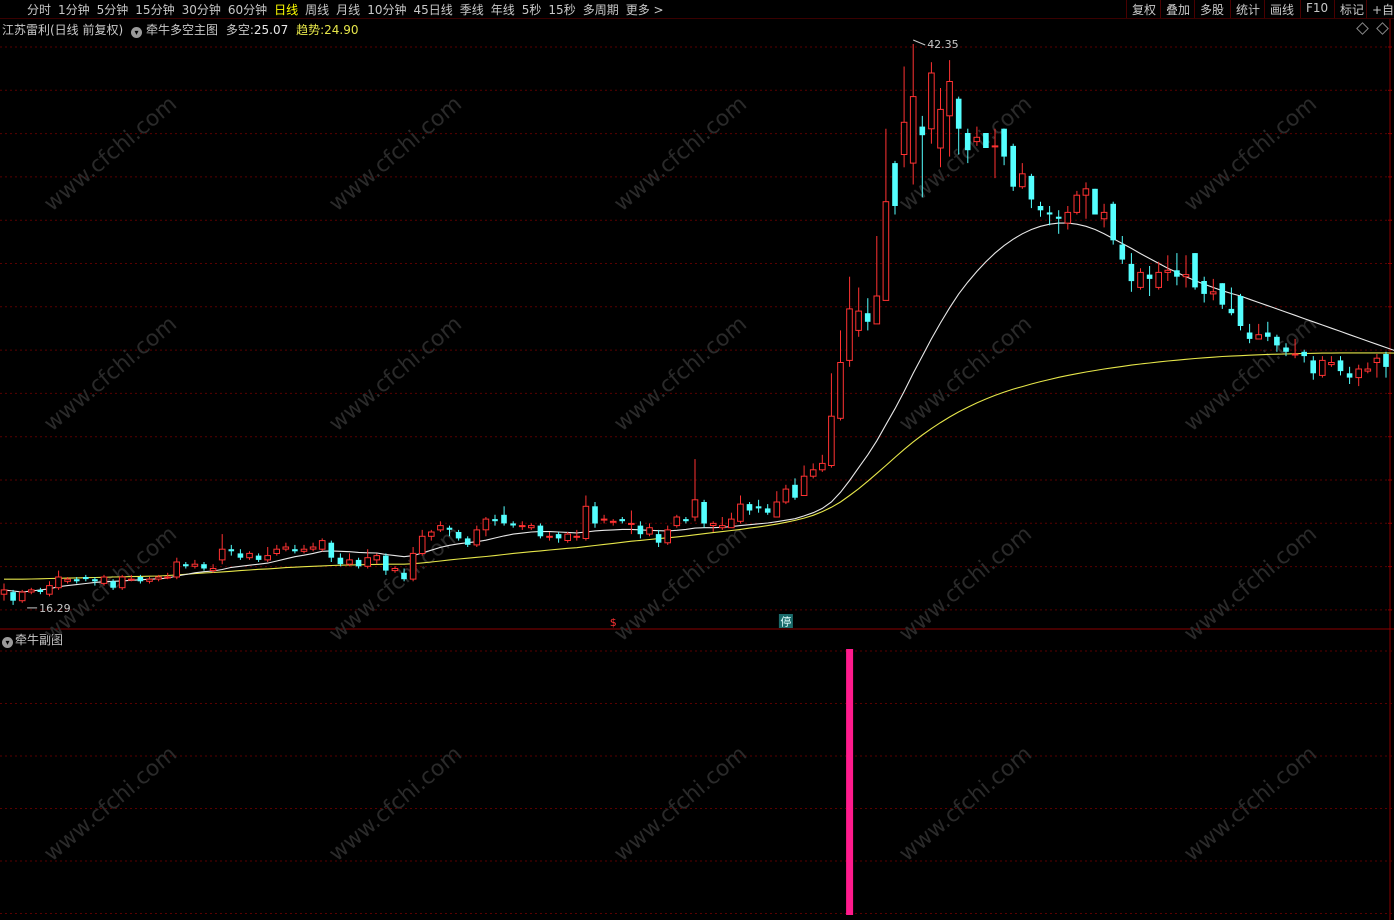 The image size is (1394, 920). Describe the element at coordinates (55, 608) in the screenshot. I see `low-label: 16.29` at that location.